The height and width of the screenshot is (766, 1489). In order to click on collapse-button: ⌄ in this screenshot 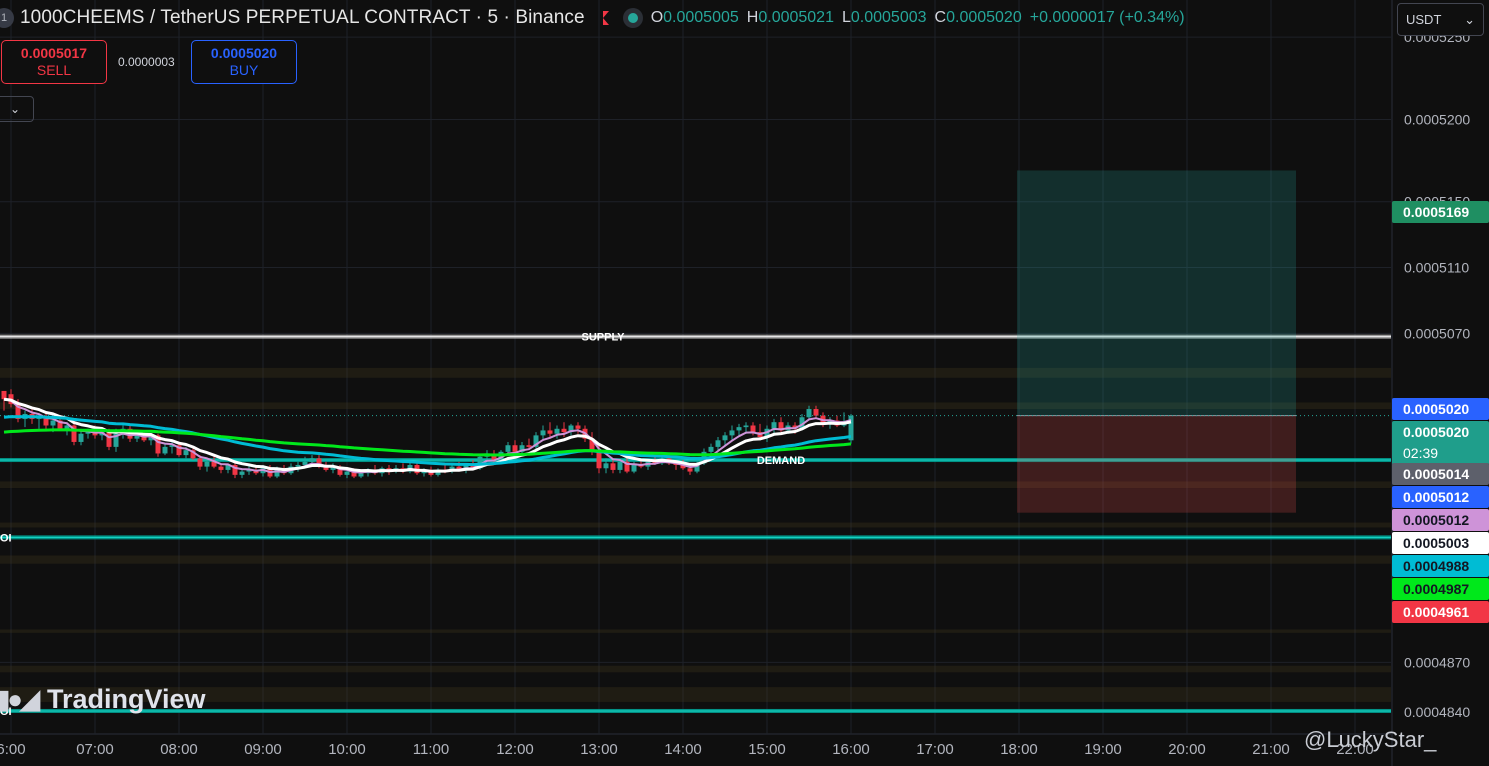, I will do `click(17, 109)`.